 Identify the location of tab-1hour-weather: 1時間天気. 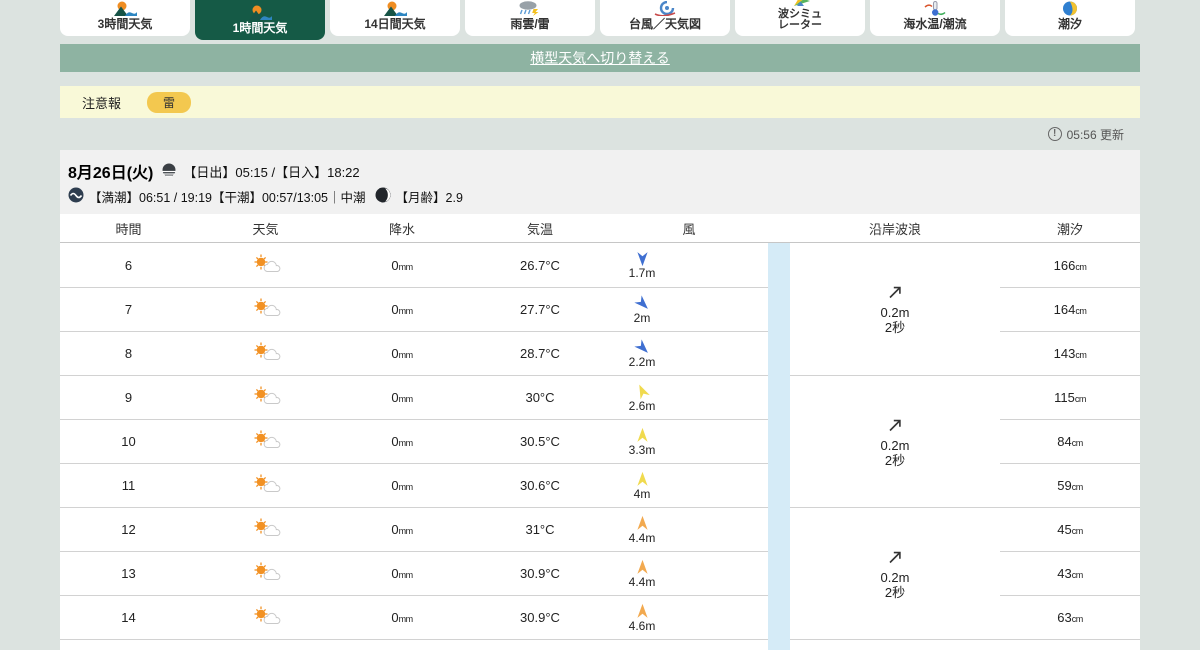
(260, 20).